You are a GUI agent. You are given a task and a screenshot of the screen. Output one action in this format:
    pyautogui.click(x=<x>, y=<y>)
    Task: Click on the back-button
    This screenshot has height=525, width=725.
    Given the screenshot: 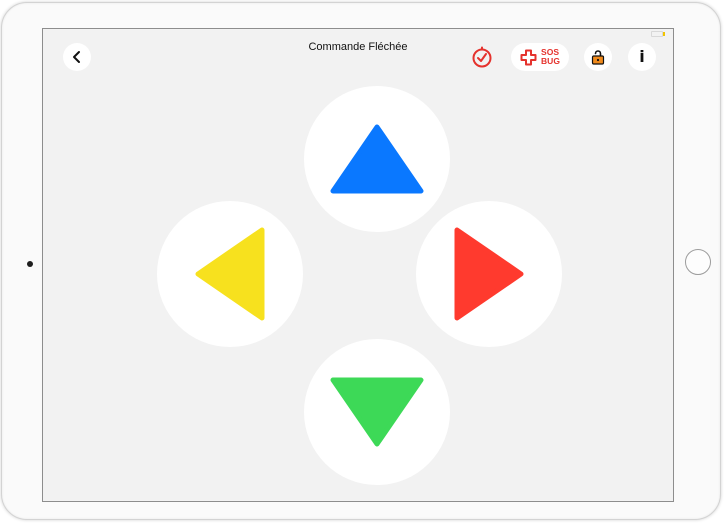 What is the action you would take?
    pyautogui.click(x=77, y=57)
    